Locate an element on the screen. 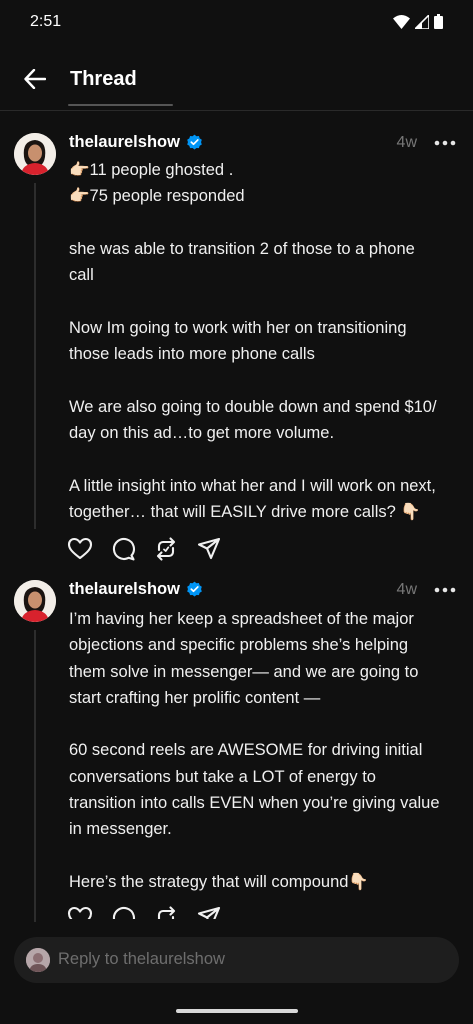 The width and height of the screenshot is (473, 1024). user-avatar is located at coordinates (38, 960).